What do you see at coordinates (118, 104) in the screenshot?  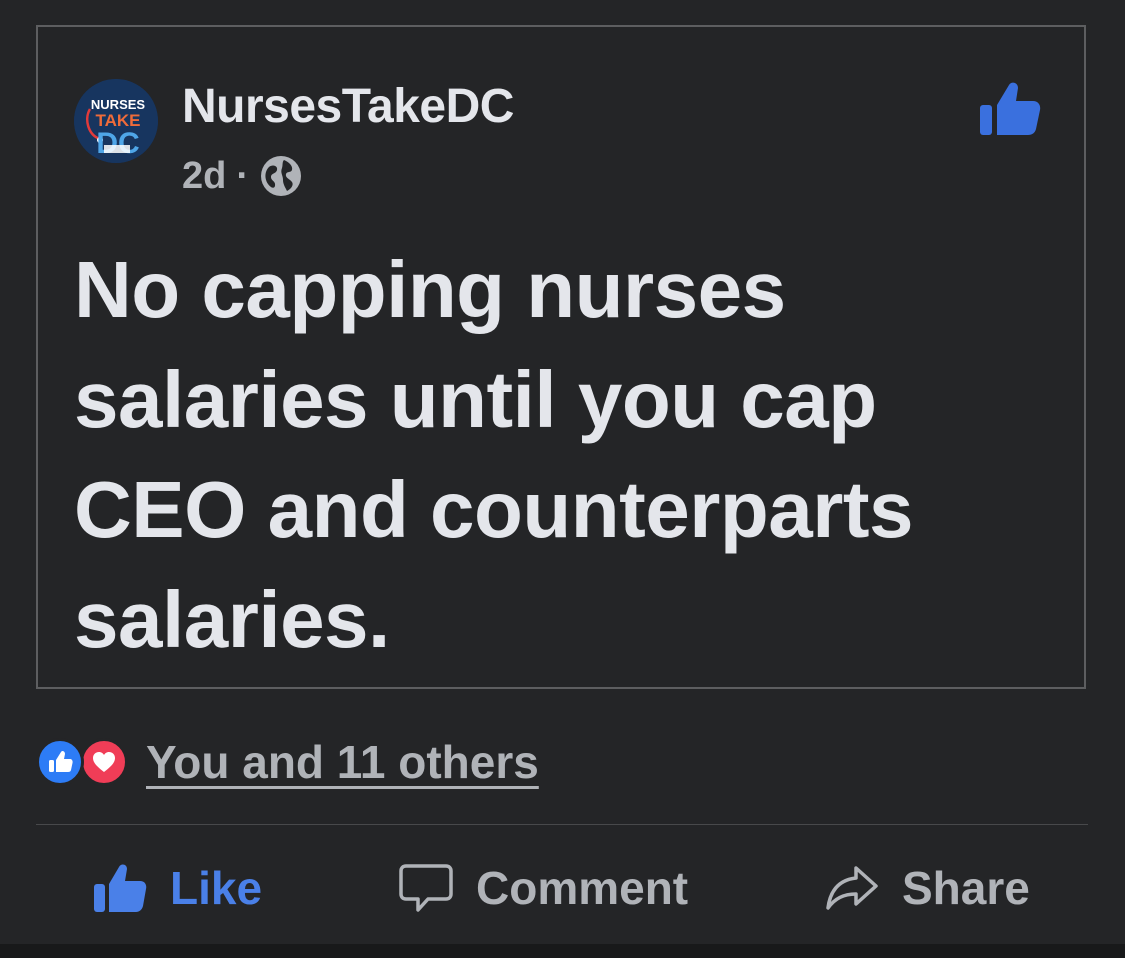 I see `svg-text: NURSES` at bounding box center [118, 104].